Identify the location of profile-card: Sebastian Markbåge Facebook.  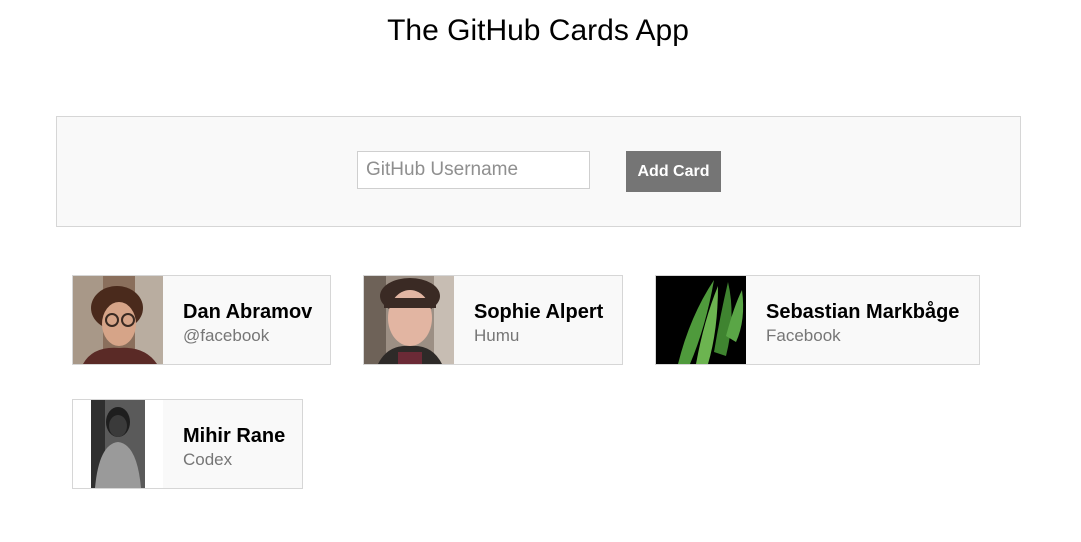
(817, 320).